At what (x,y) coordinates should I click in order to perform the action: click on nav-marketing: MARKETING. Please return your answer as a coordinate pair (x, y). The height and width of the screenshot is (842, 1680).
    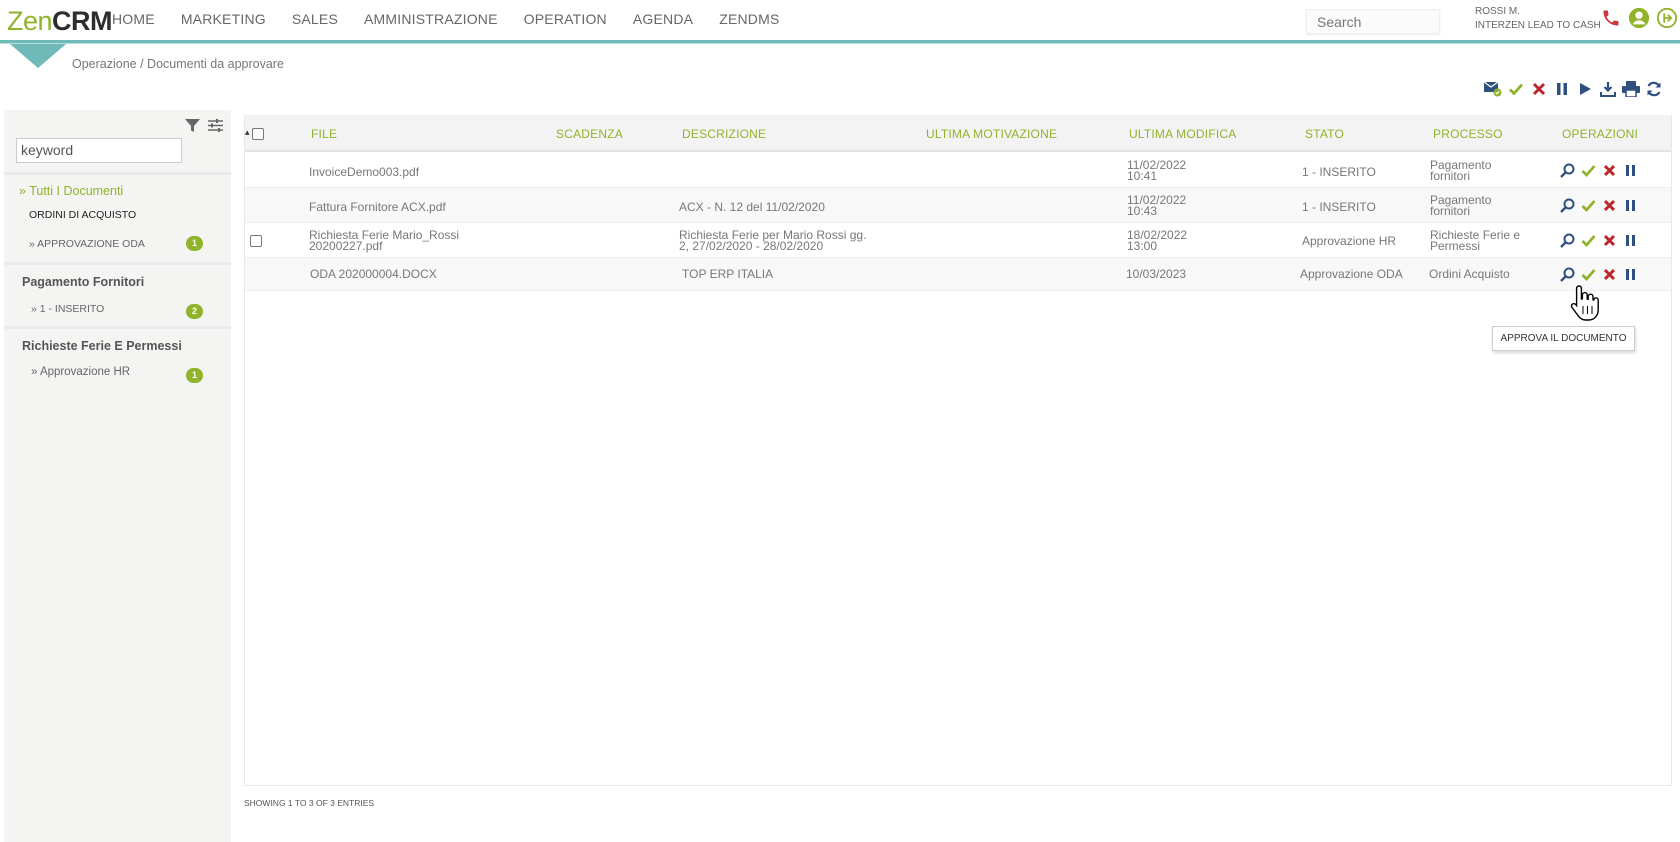
    Looking at the image, I should click on (223, 19).